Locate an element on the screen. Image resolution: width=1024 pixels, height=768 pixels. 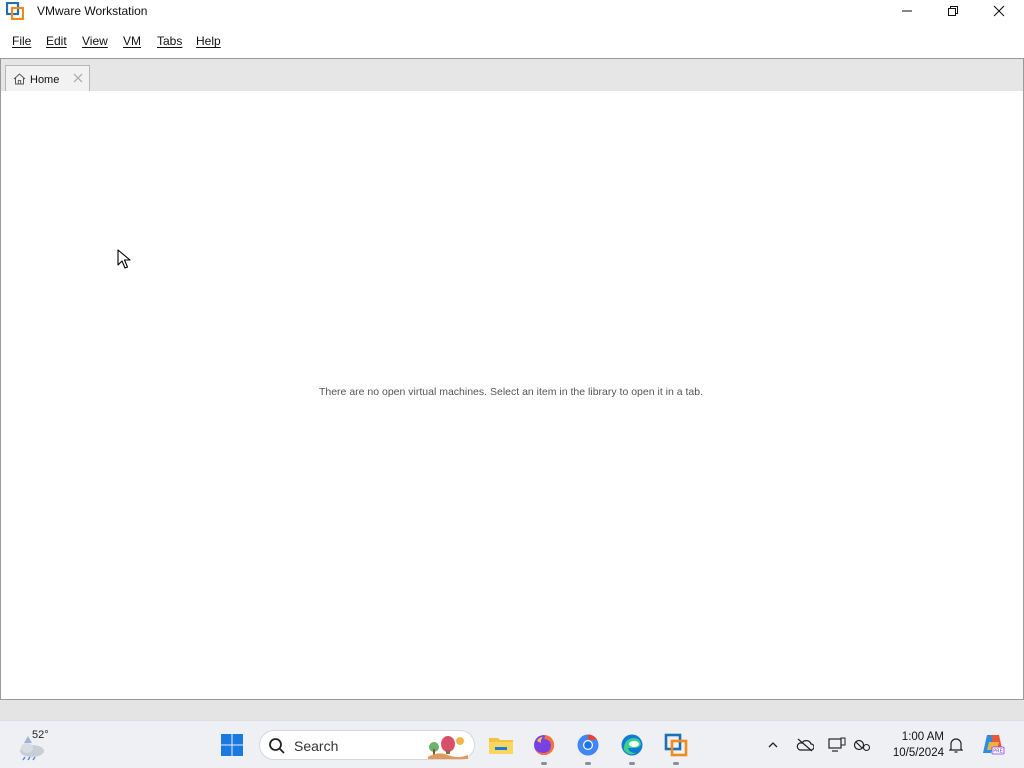
window-title: VMware Workstation is located at coordinates (92, 11).